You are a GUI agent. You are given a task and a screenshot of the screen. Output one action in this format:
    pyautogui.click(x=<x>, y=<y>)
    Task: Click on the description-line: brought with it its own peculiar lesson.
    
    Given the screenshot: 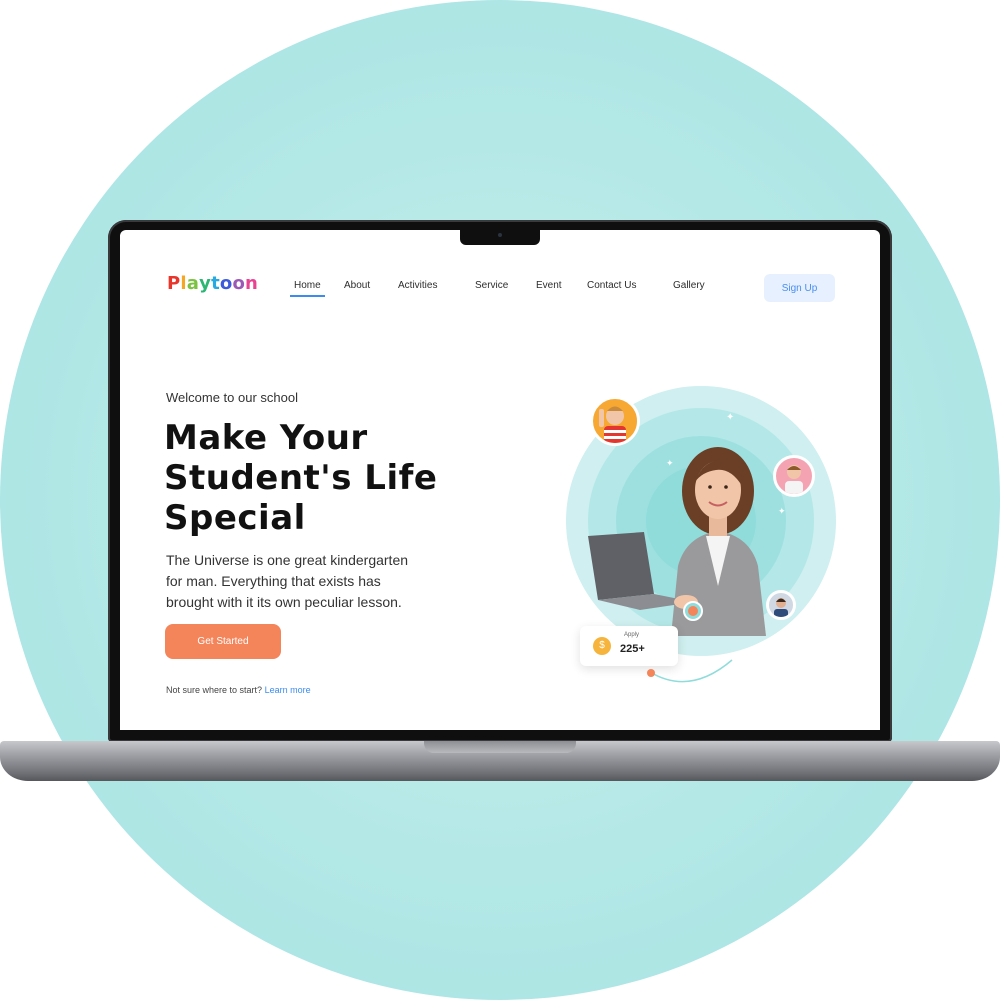 What is the action you would take?
    pyautogui.click(x=284, y=602)
    